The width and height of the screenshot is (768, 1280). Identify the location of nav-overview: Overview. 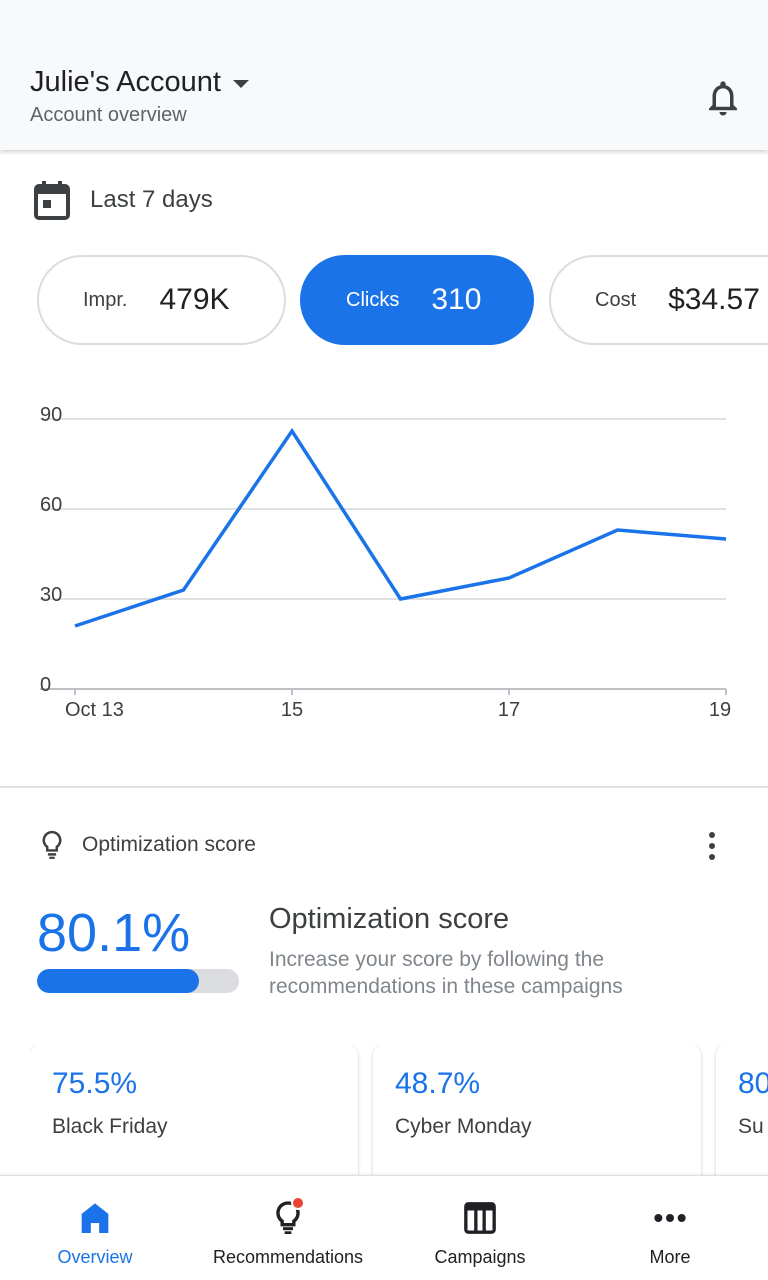
(95, 1228).